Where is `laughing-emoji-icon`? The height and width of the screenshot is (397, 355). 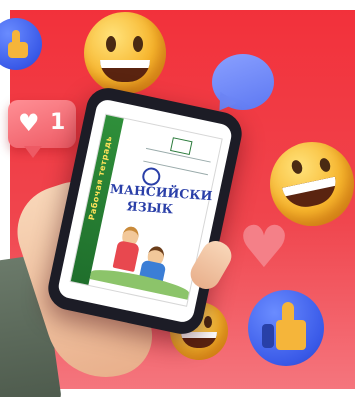
laughing-emoji-icon is located at coordinates (125, 53).